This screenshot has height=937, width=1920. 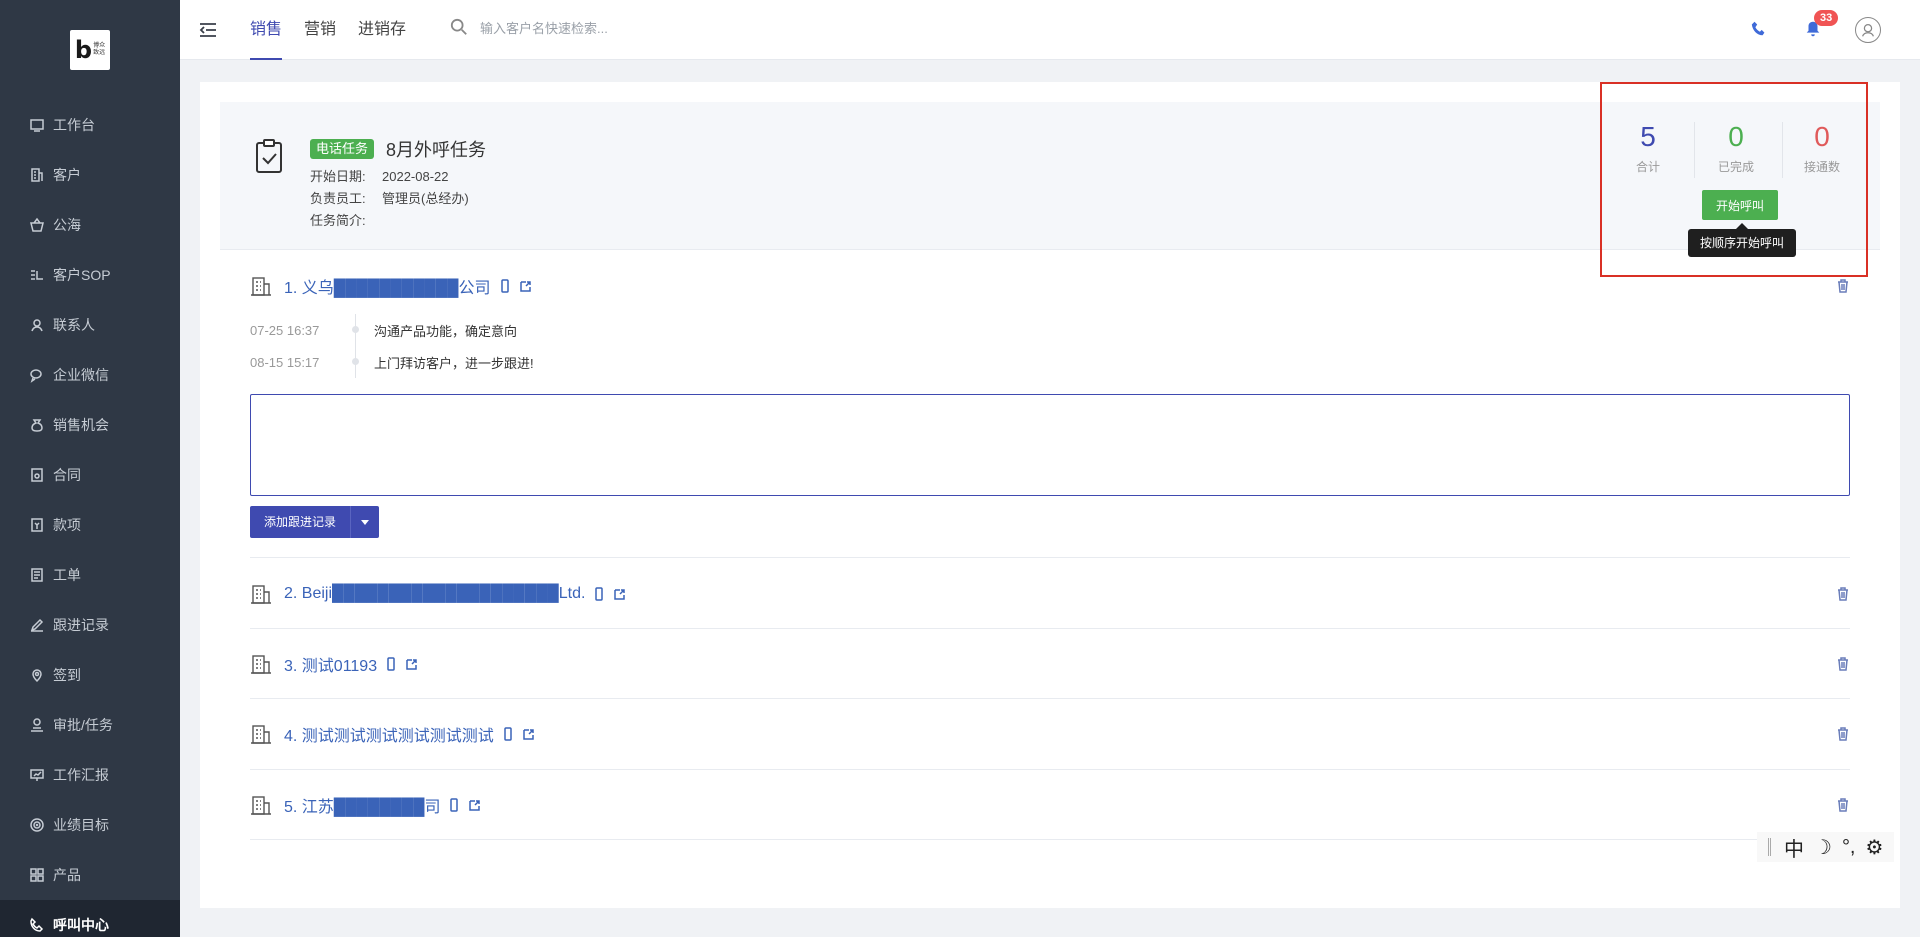 What do you see at coordinates (362, 805) in the screenshot?
I see `customer-name: 5. 江苏████████司` at bounding box center [362, 805].